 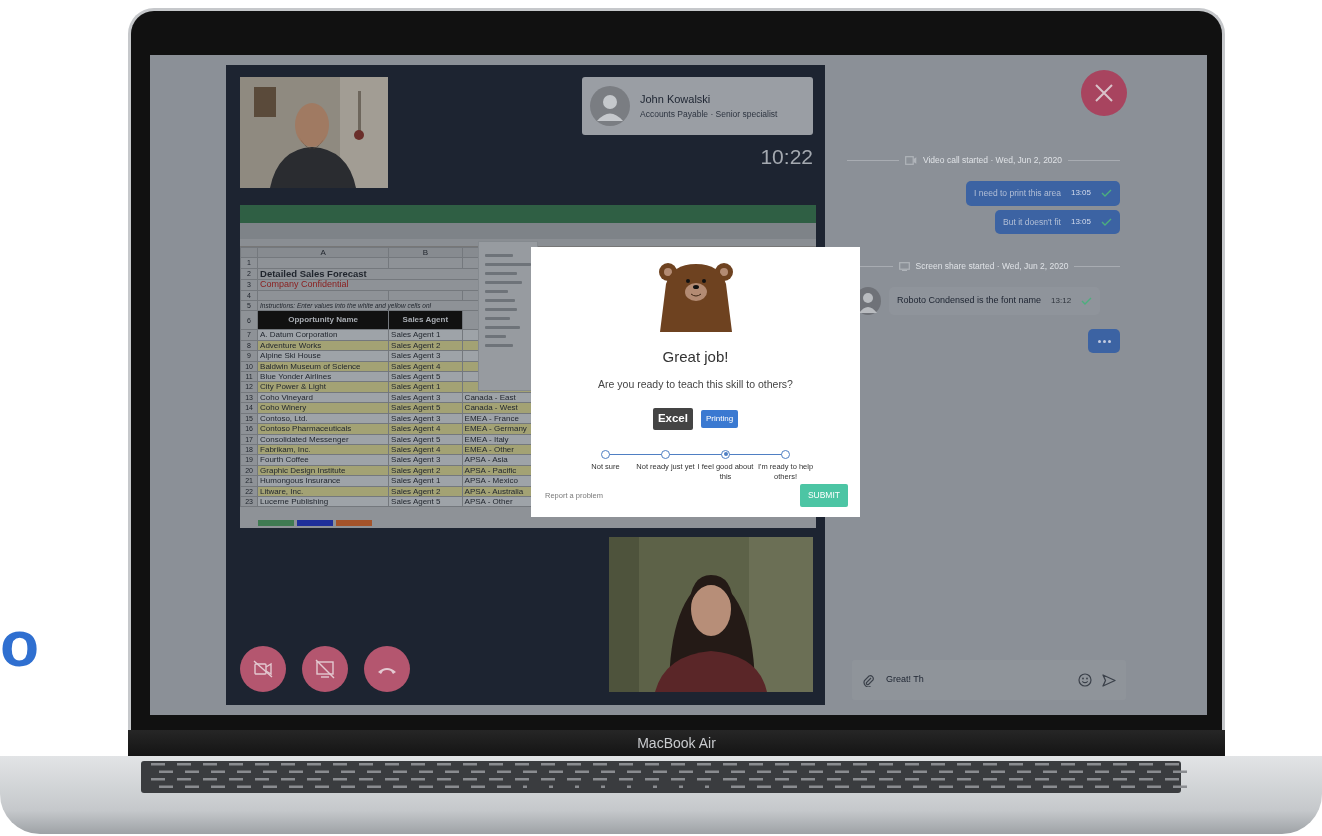 I want to click on table-cell: Blue Yonder Airlines, so click(x=323, y=376).